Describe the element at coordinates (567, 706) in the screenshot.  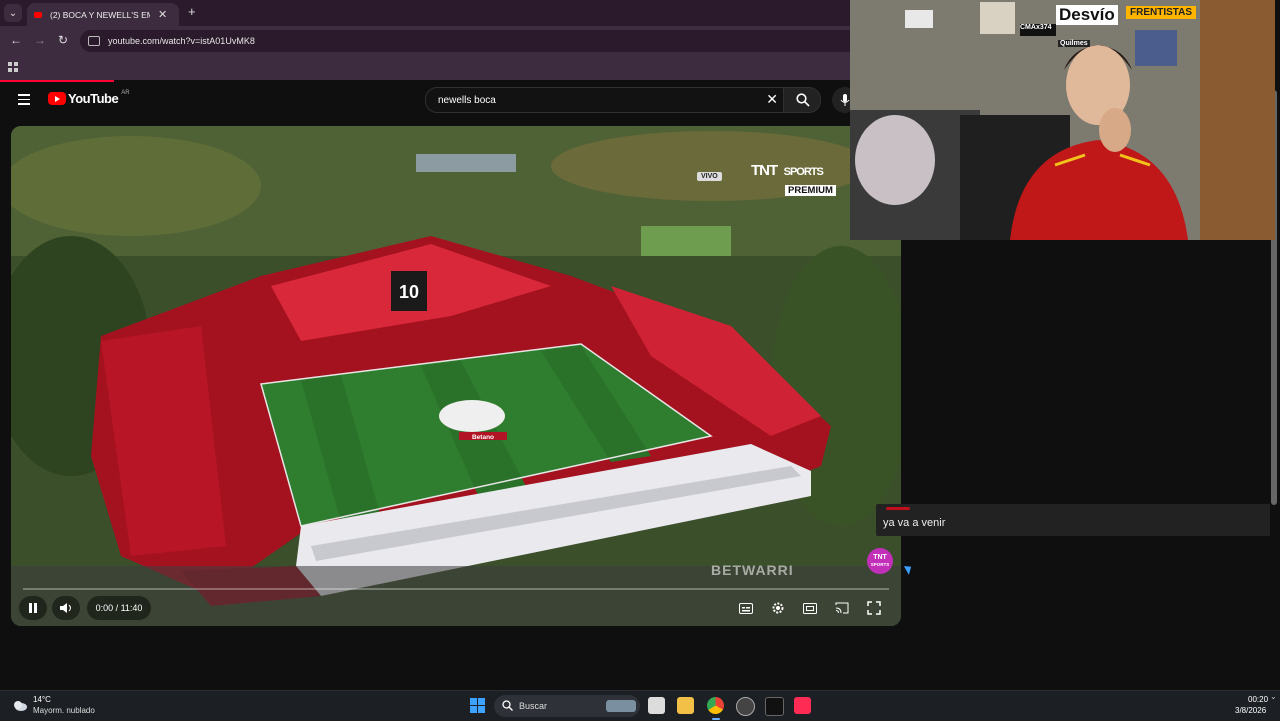
I see `taskbar-search: Buscar` at that location.